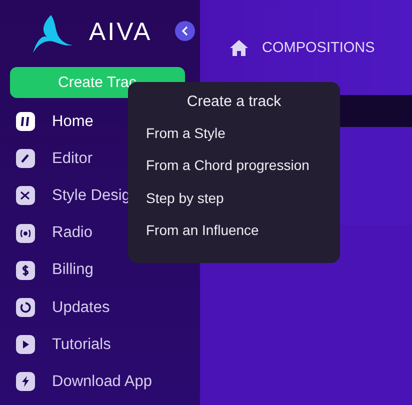 The image size is (412, 405). Describe the element at coordinates (25, 270) in the screenshot. I see `dollar-icon` at that location.